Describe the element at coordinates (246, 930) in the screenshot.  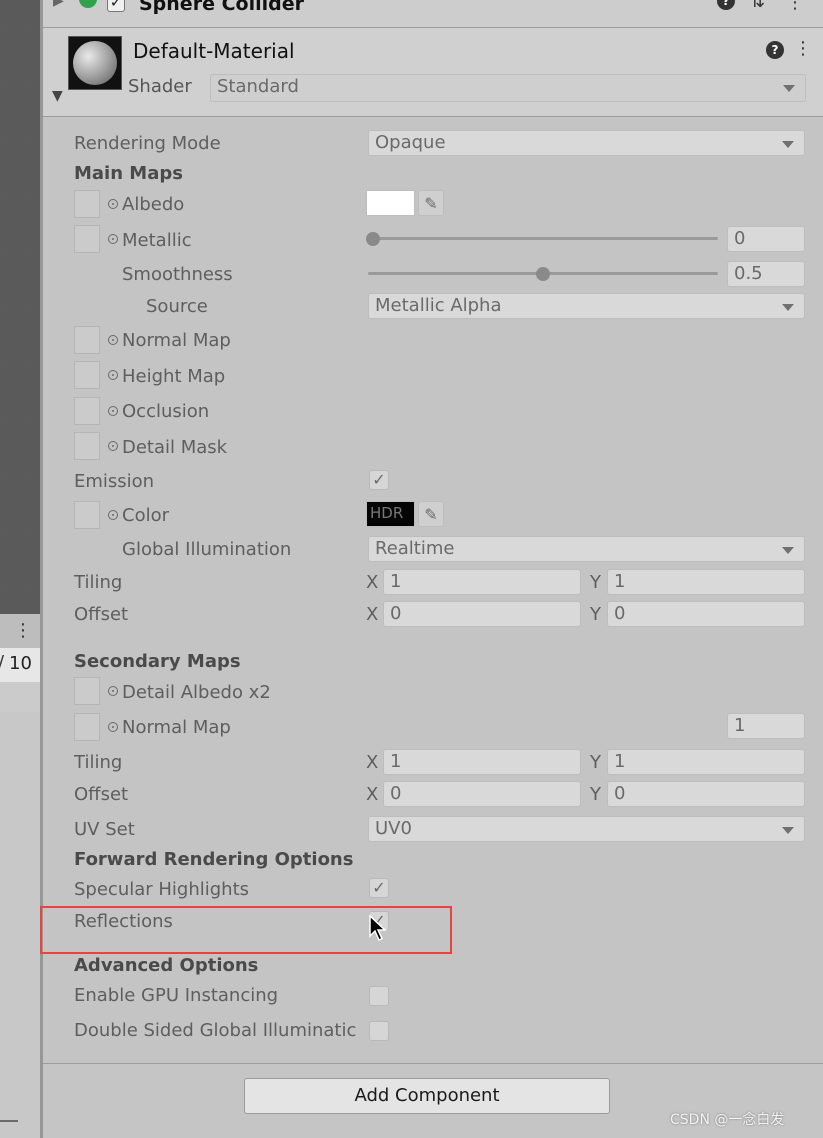
I see `highlight-box` at that location.